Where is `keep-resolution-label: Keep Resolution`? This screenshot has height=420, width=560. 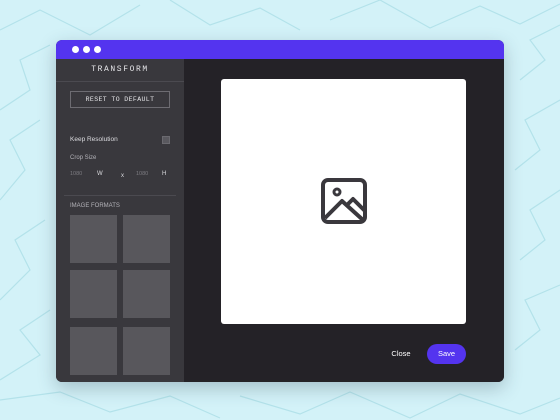 keep-resolution-label: Keep Resolution is located at coordinates (94, 139).